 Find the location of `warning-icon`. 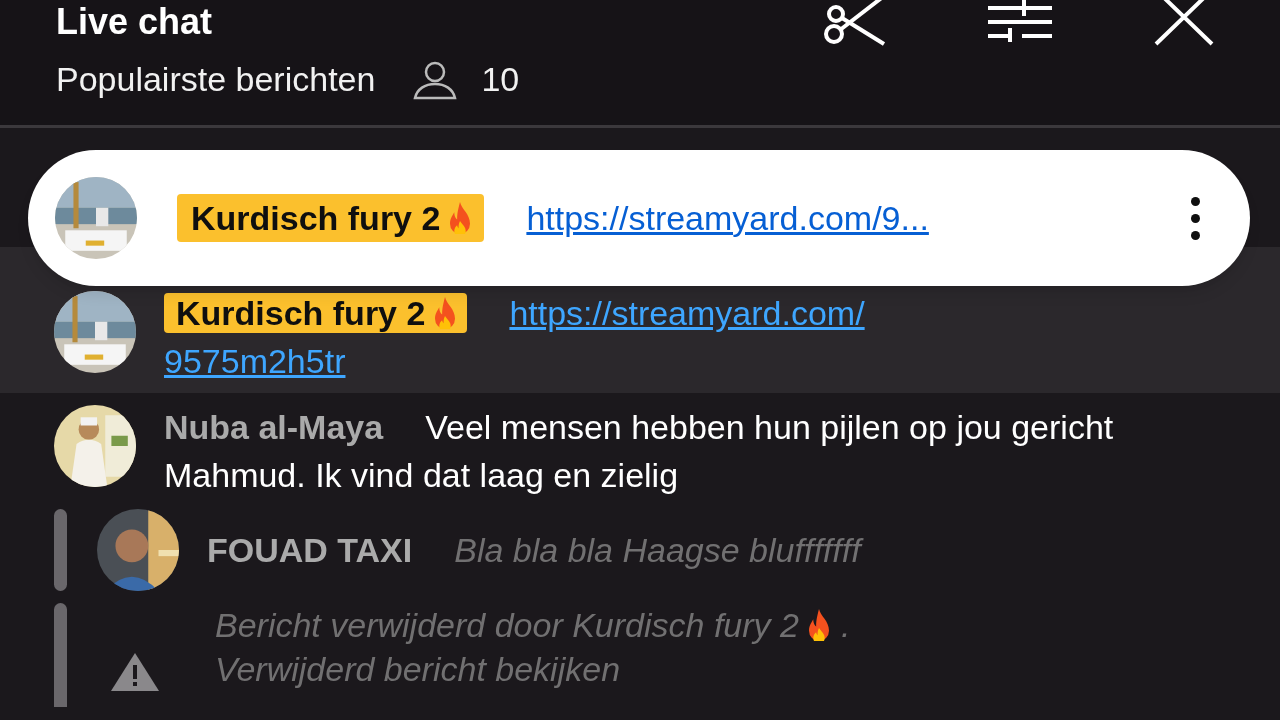

warning-icon is located at coordinates (135, 672).